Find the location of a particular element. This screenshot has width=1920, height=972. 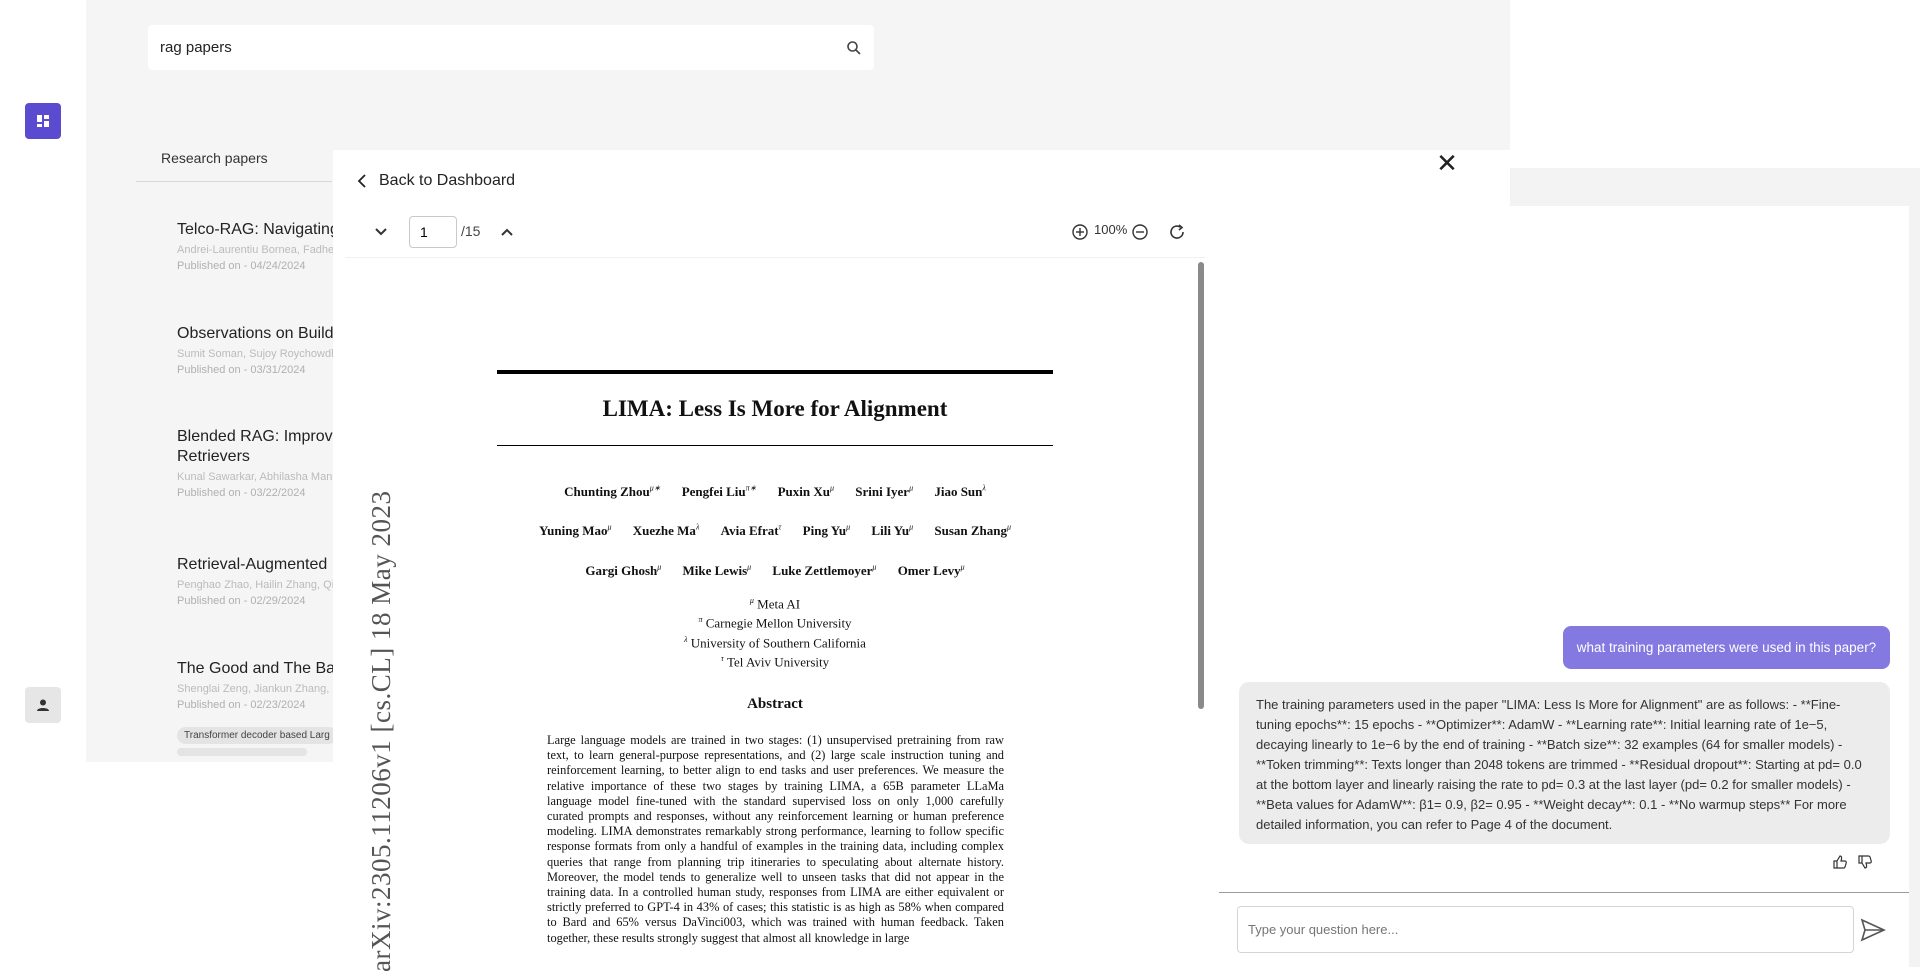

author: Gargi Ghoshμ is located at coordinates (623, 570).